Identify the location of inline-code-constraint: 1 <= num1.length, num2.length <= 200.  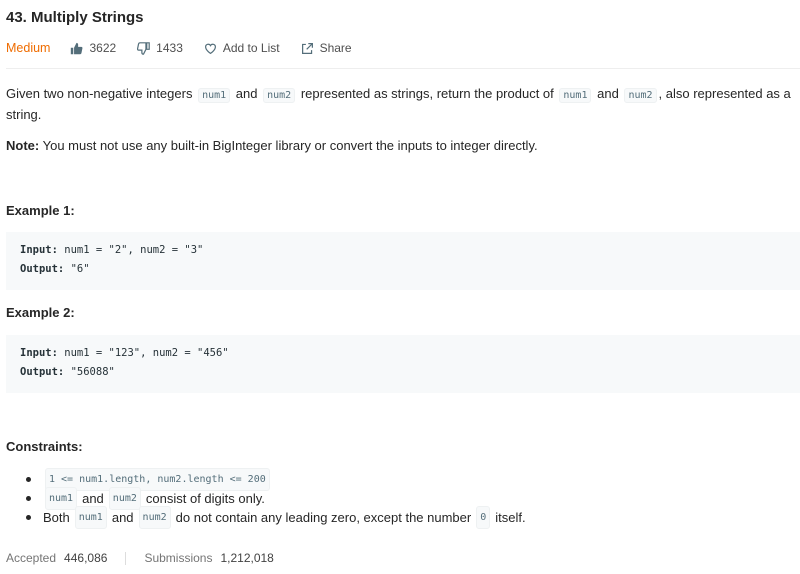
(157, 479).